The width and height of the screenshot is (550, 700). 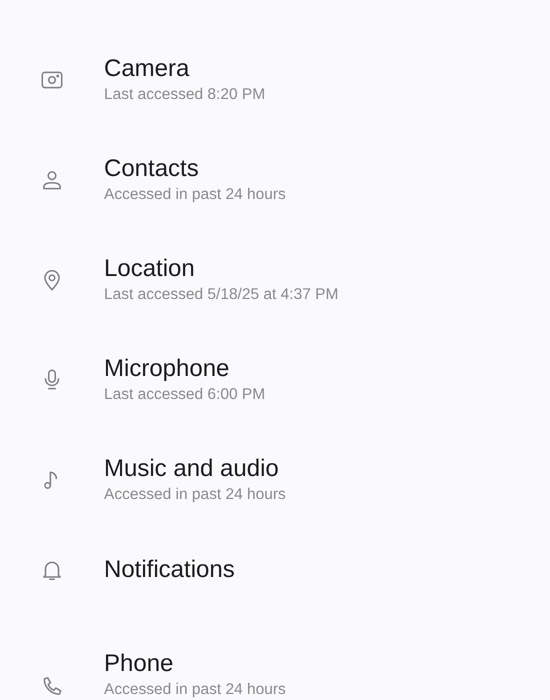 I want to click on permission-item: Phone Accessed in past 24 hours, so click(x=275, y=655).